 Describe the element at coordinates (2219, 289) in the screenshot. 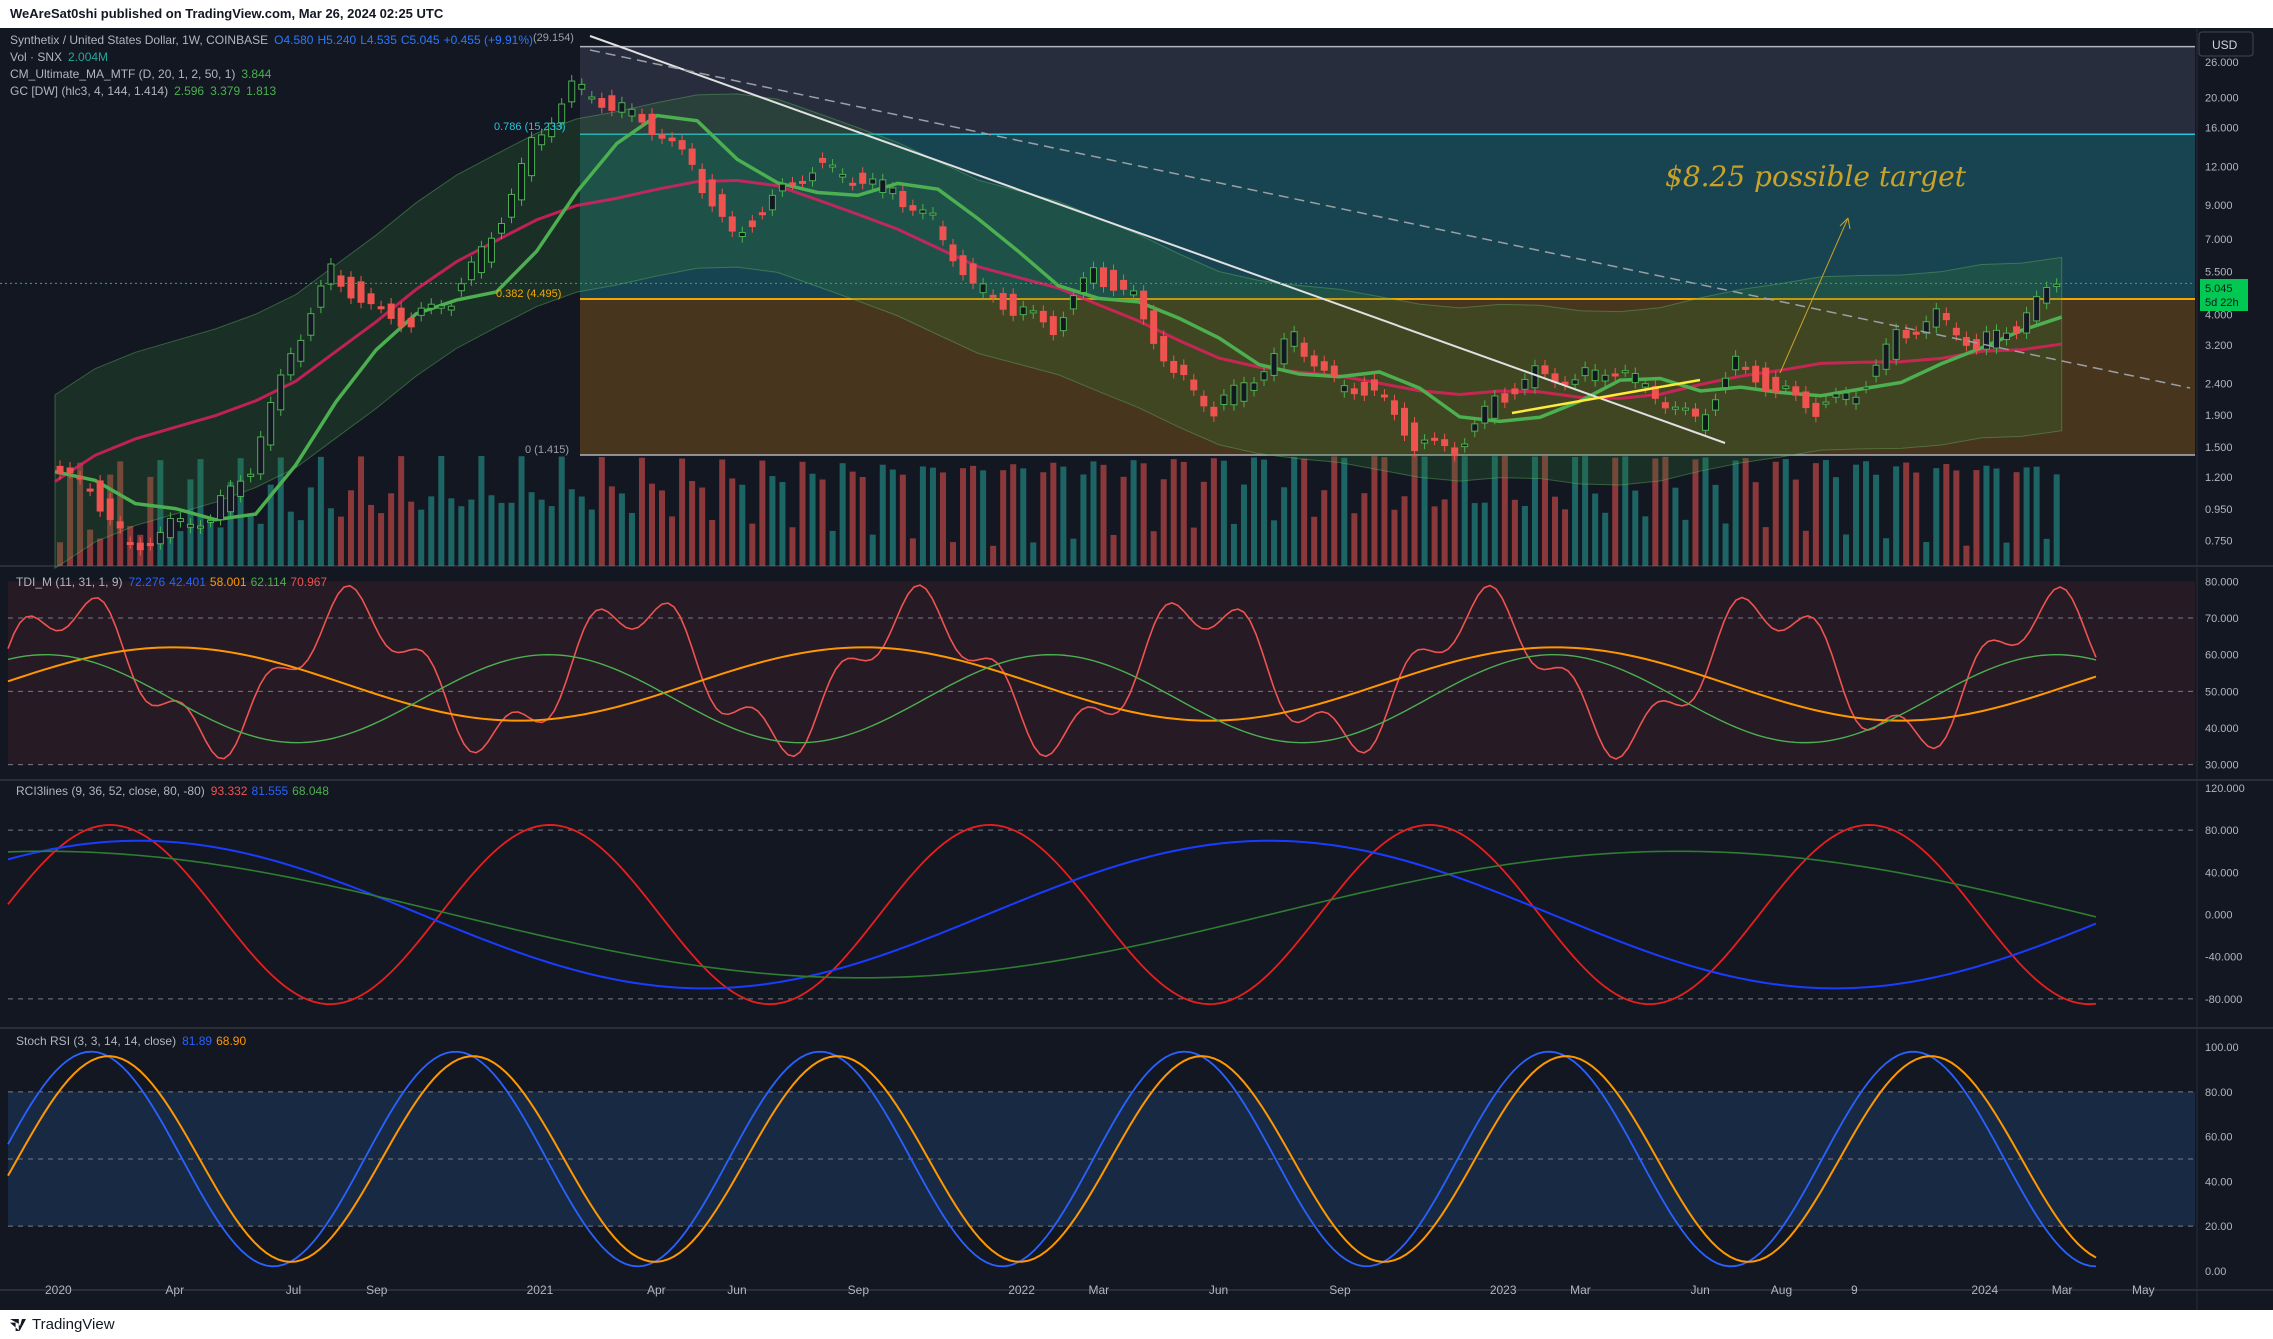

I see `price-badge-value: 5.045` at that location.